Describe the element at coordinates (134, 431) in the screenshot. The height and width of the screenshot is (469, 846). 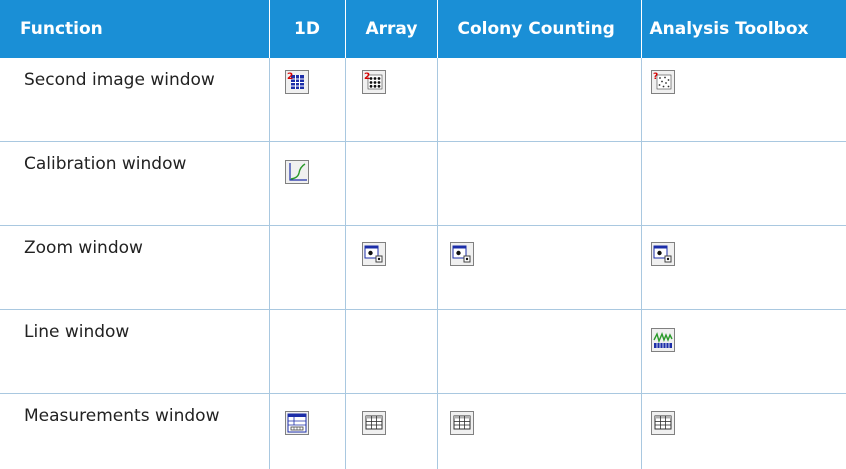
I see `row-label-measurements: Measurements window` at that location.